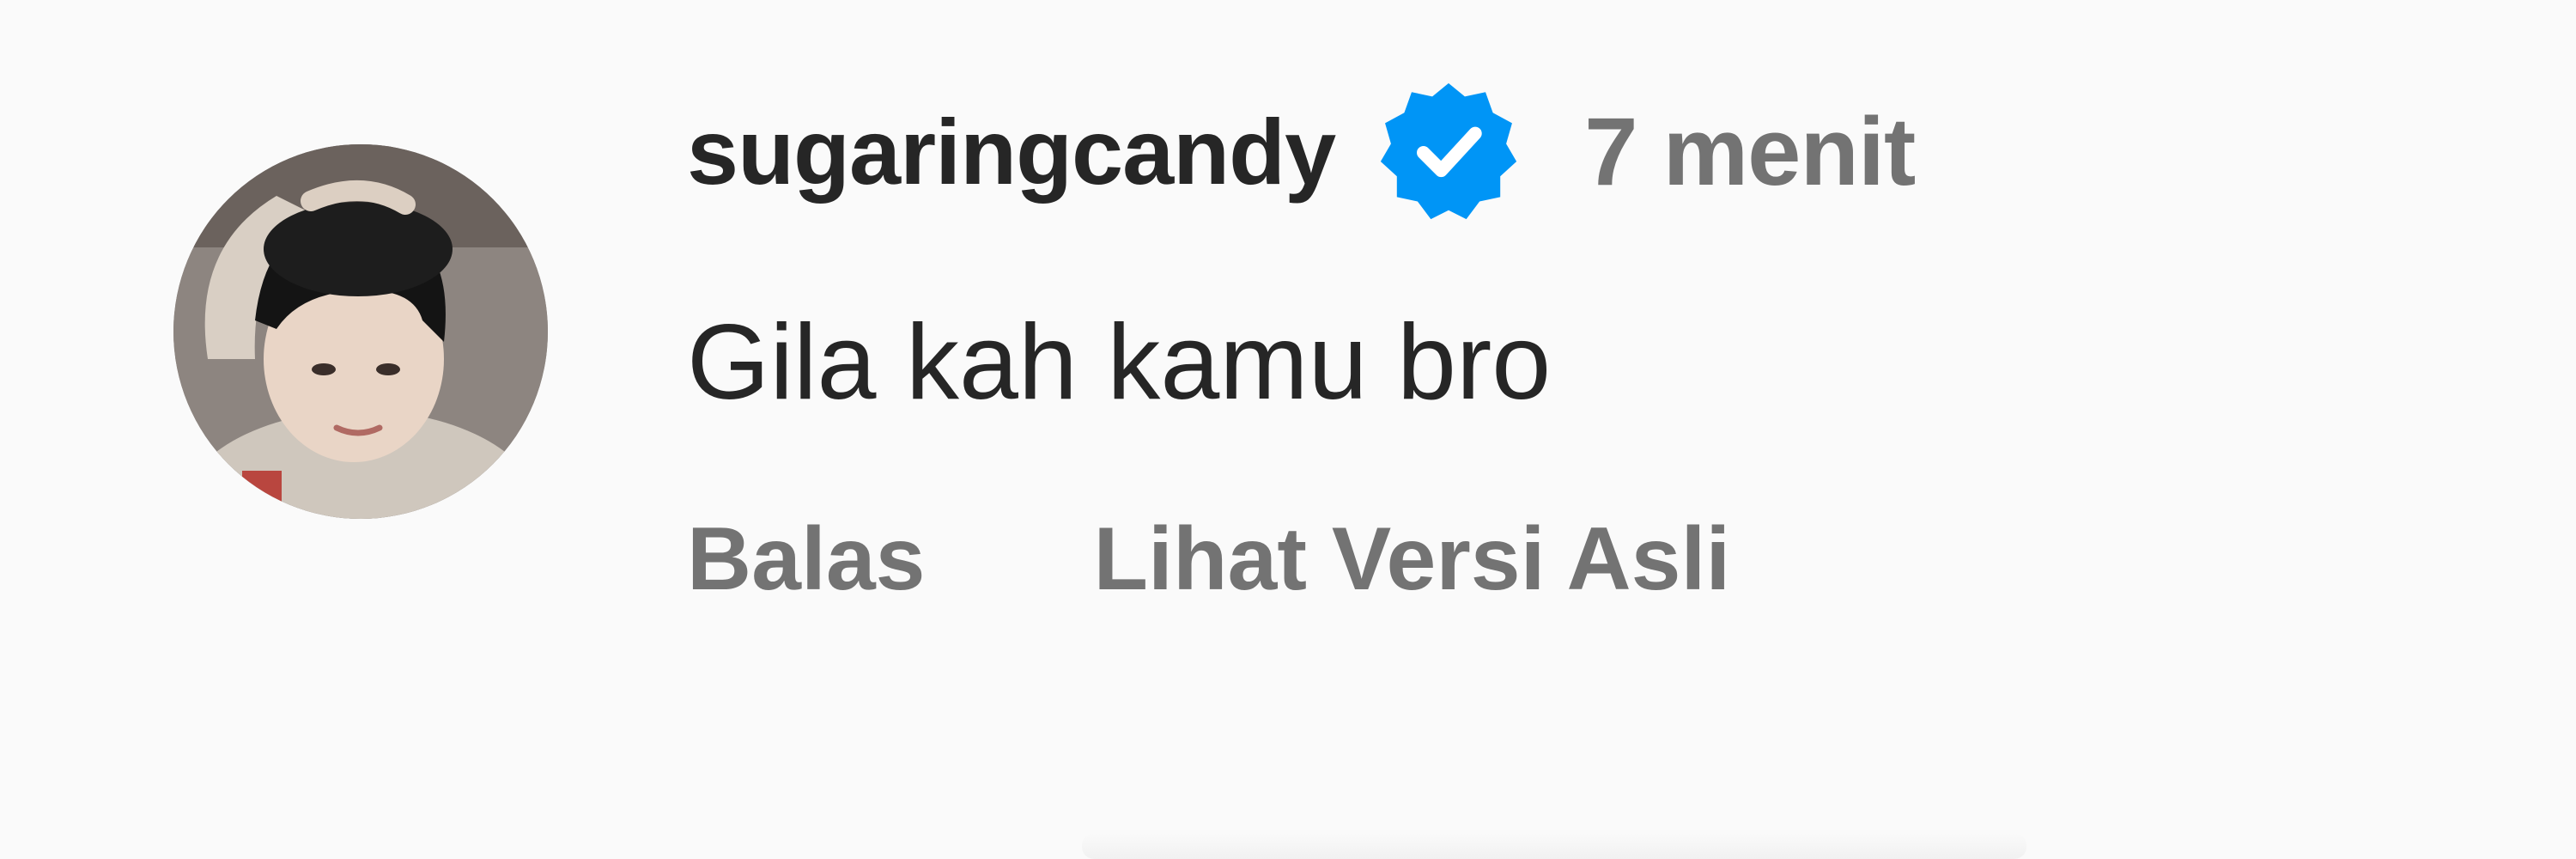  I want to click on comment-actions: Balas Lihat Versi Asli, so click(1208, 560).